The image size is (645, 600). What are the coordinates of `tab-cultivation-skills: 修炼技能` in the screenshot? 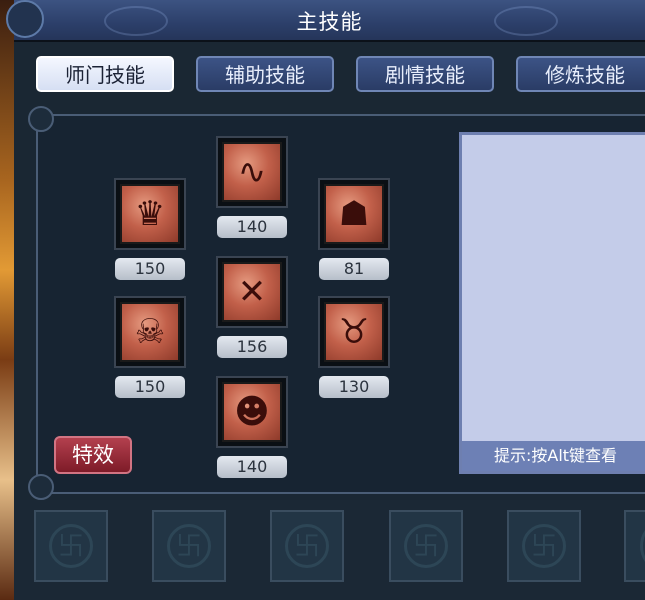 It's located at (580, 74).